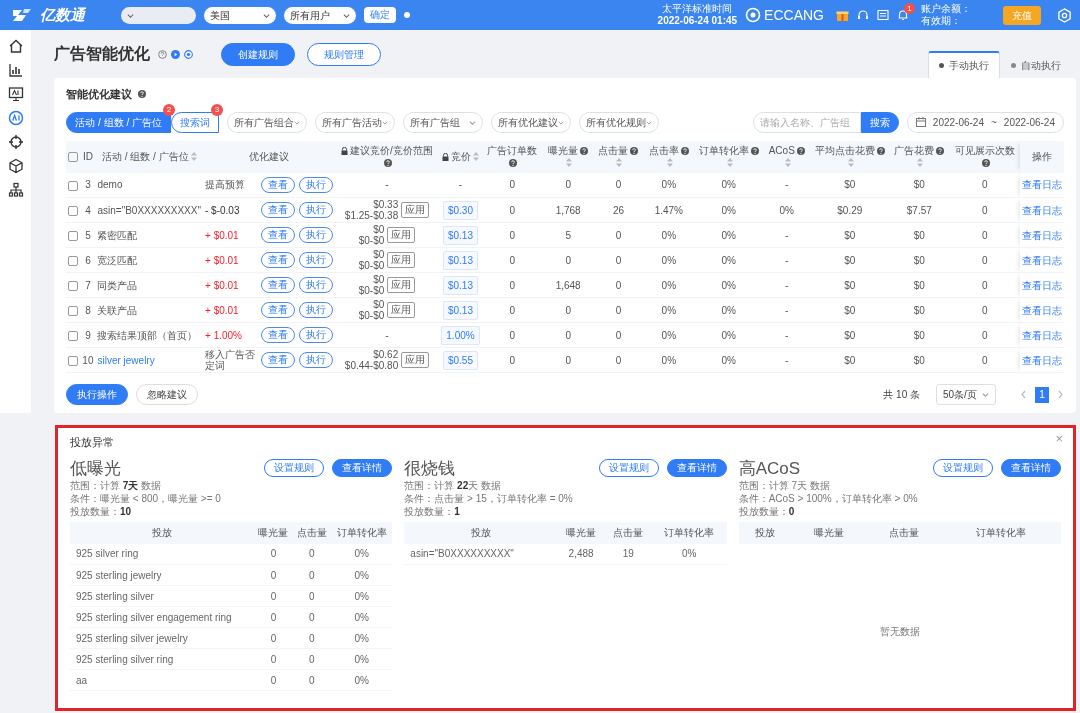 This screenshot has width=1080, height=713. Describe the element at coordinates (806, 122) in the screenshot. I see `search-field: 请输入名称、广告组` at that location.